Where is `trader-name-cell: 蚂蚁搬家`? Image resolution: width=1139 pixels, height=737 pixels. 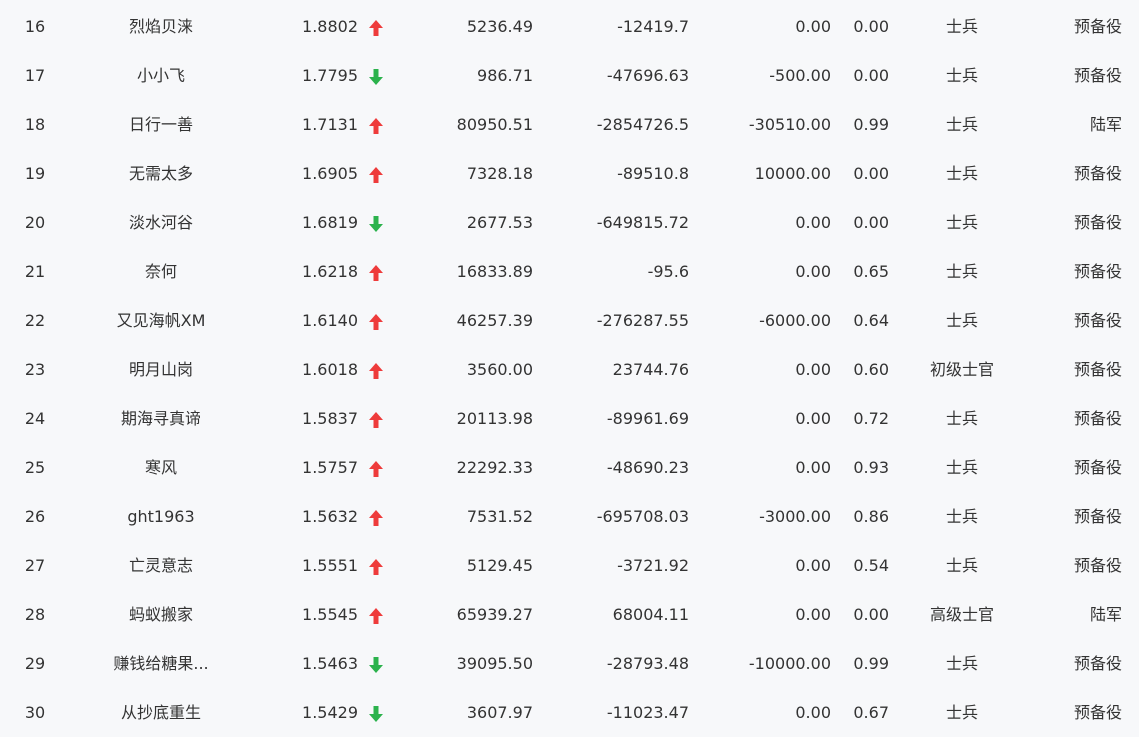 trader-name-cell: 蚂蚁搬家 is located at coordinates (161, 614).